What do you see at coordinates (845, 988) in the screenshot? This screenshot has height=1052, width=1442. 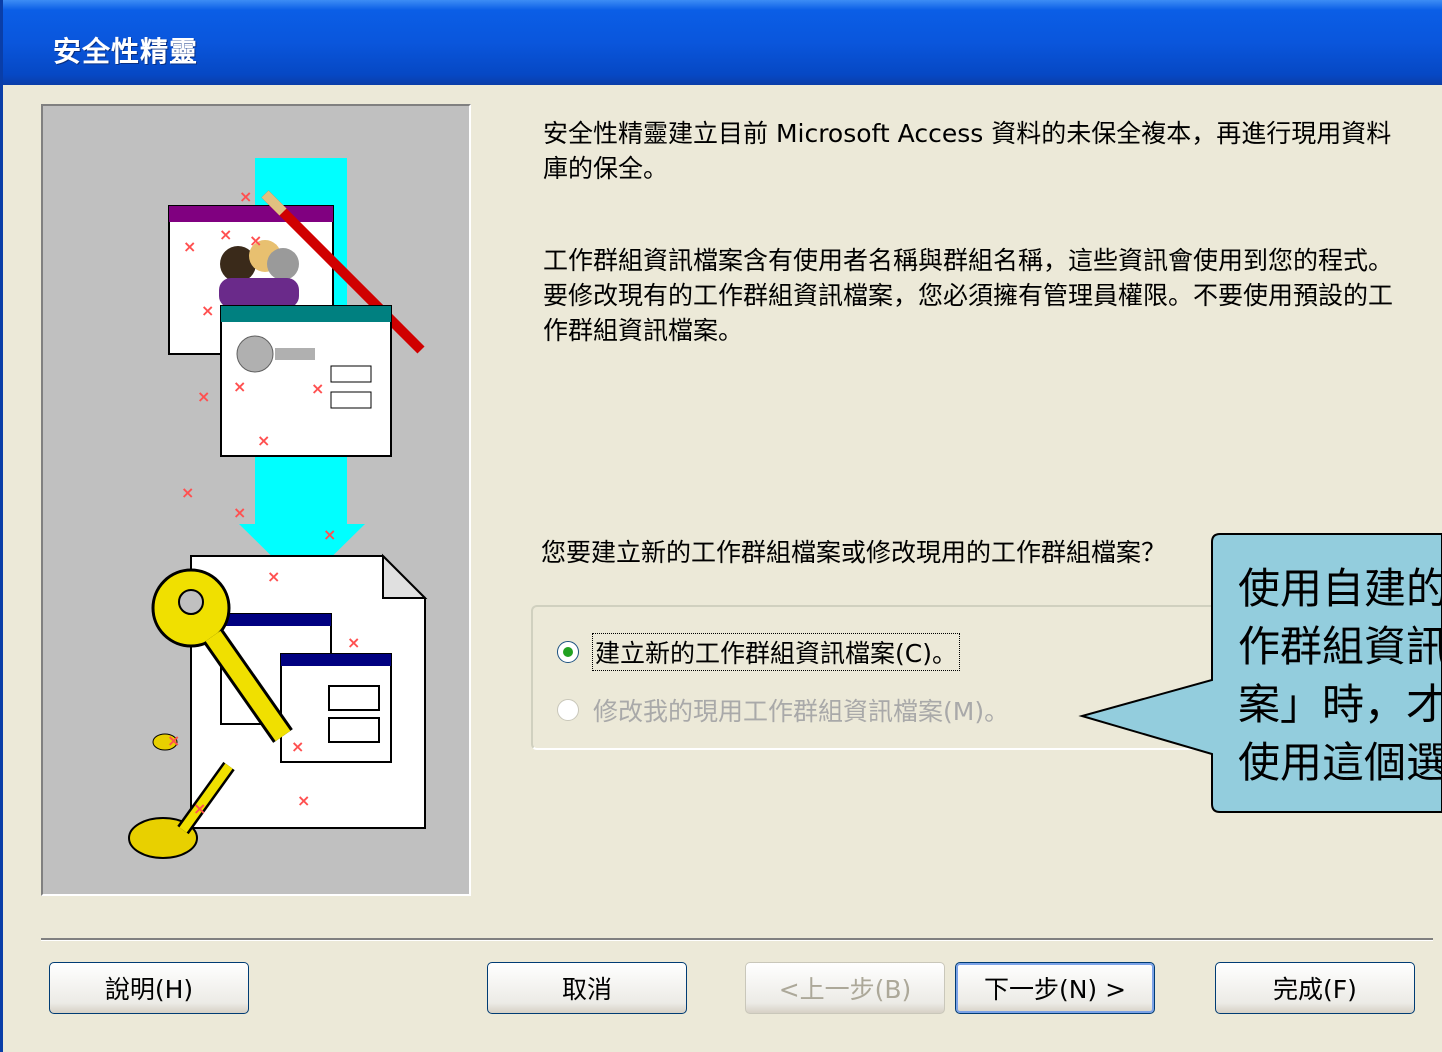 I see `back-button: <上一步(B)` at bounding box center [845, 988].